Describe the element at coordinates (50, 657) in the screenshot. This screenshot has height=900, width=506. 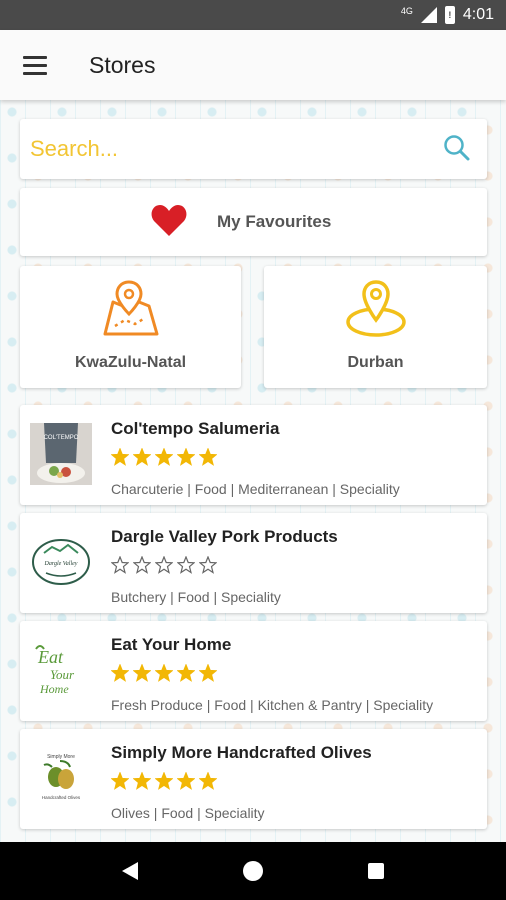
I see `svg-text: Eat` at that location.